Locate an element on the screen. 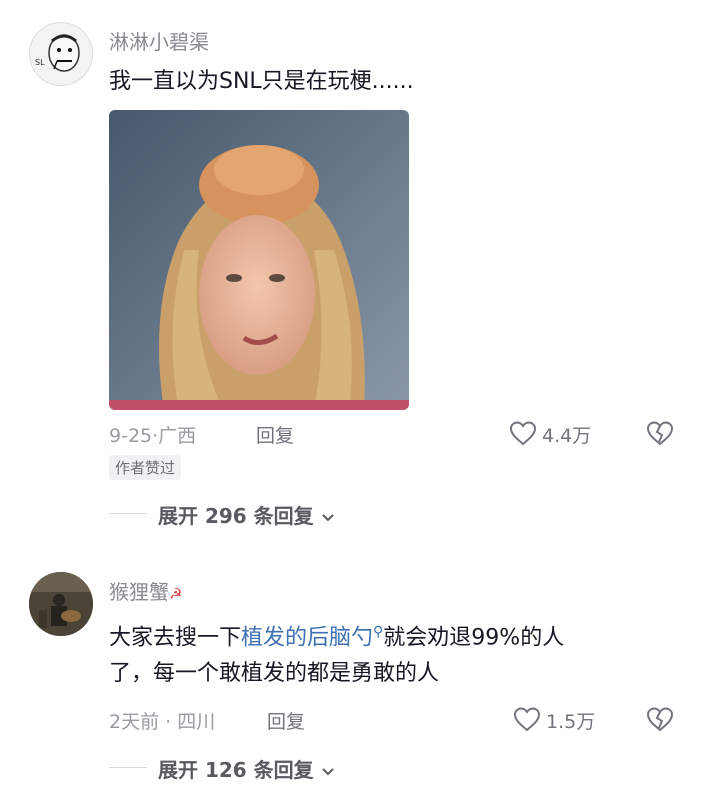 This screenshot has width=705, height=800. like-count: 4.4万 is located at coordinates (567, 436).